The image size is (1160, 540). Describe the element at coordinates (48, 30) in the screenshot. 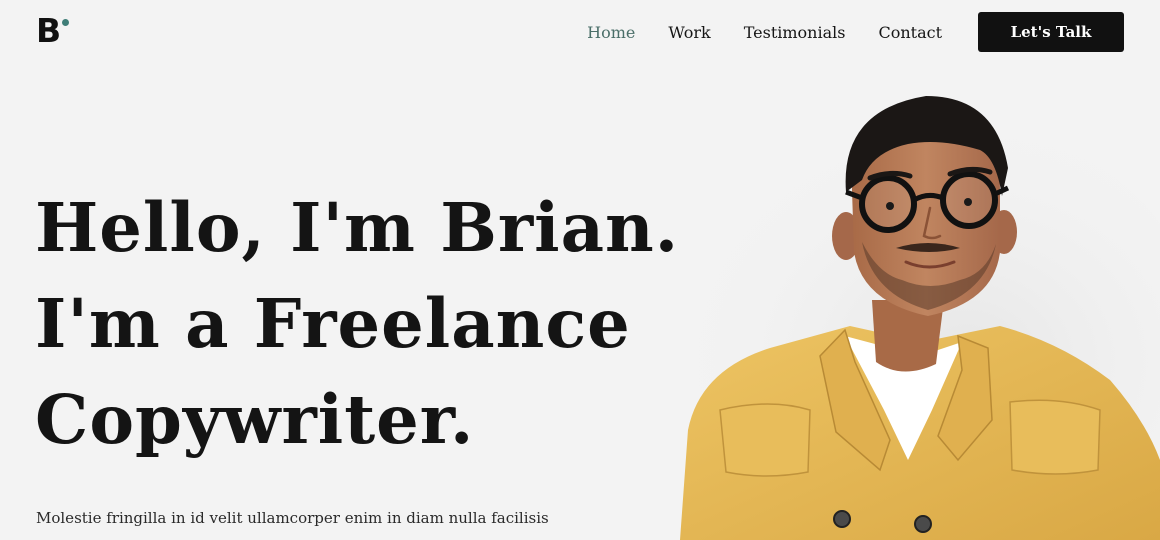

I see `logo-letter: B` at that location.